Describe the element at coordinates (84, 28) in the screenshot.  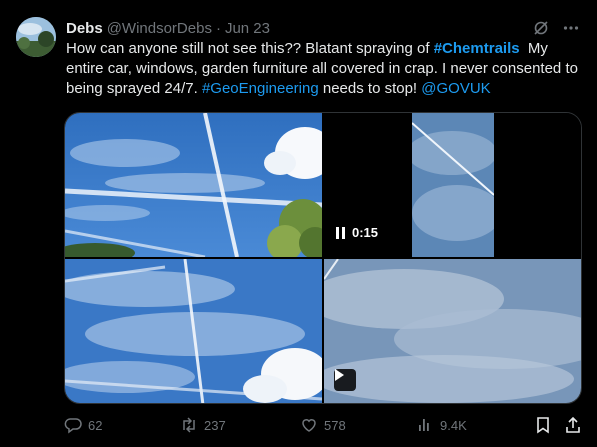
I see `author-name: Debs` at that location.